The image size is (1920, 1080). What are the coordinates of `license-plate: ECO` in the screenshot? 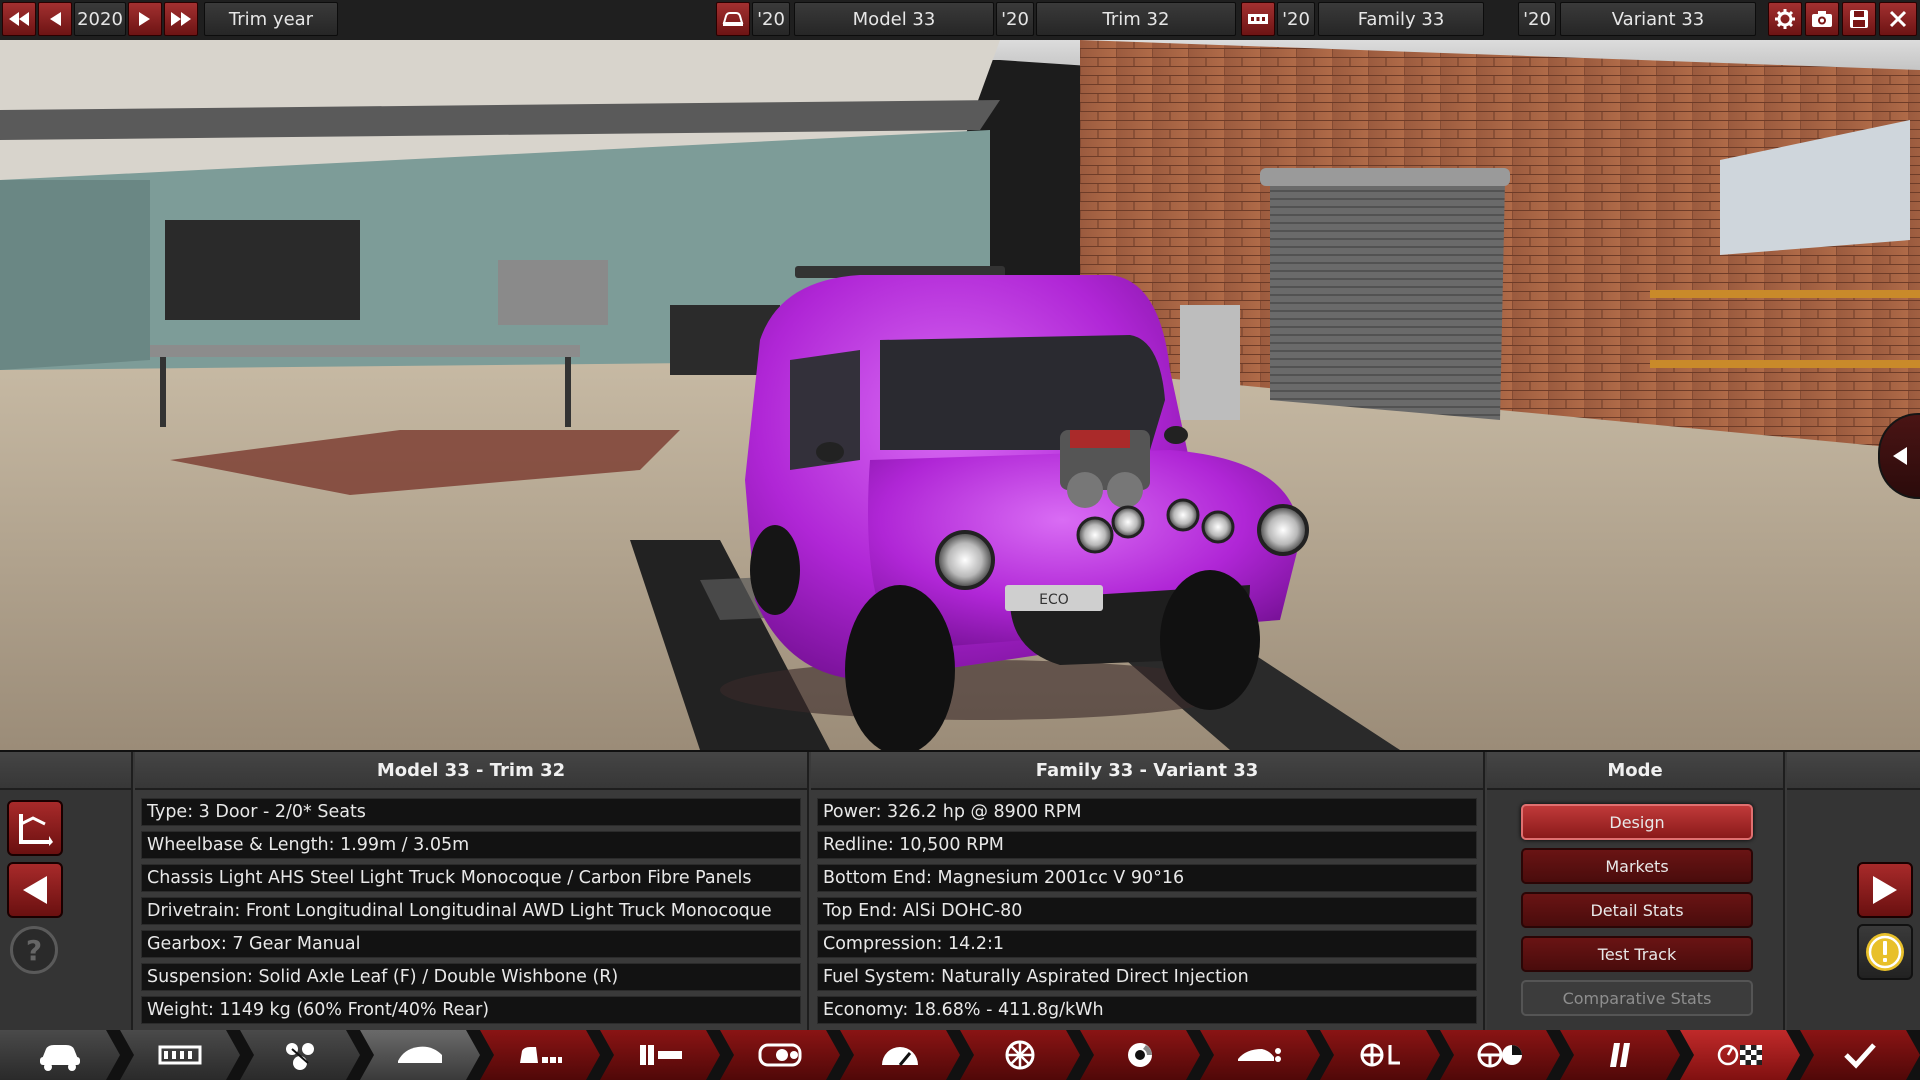 It's located at (1054, 600).